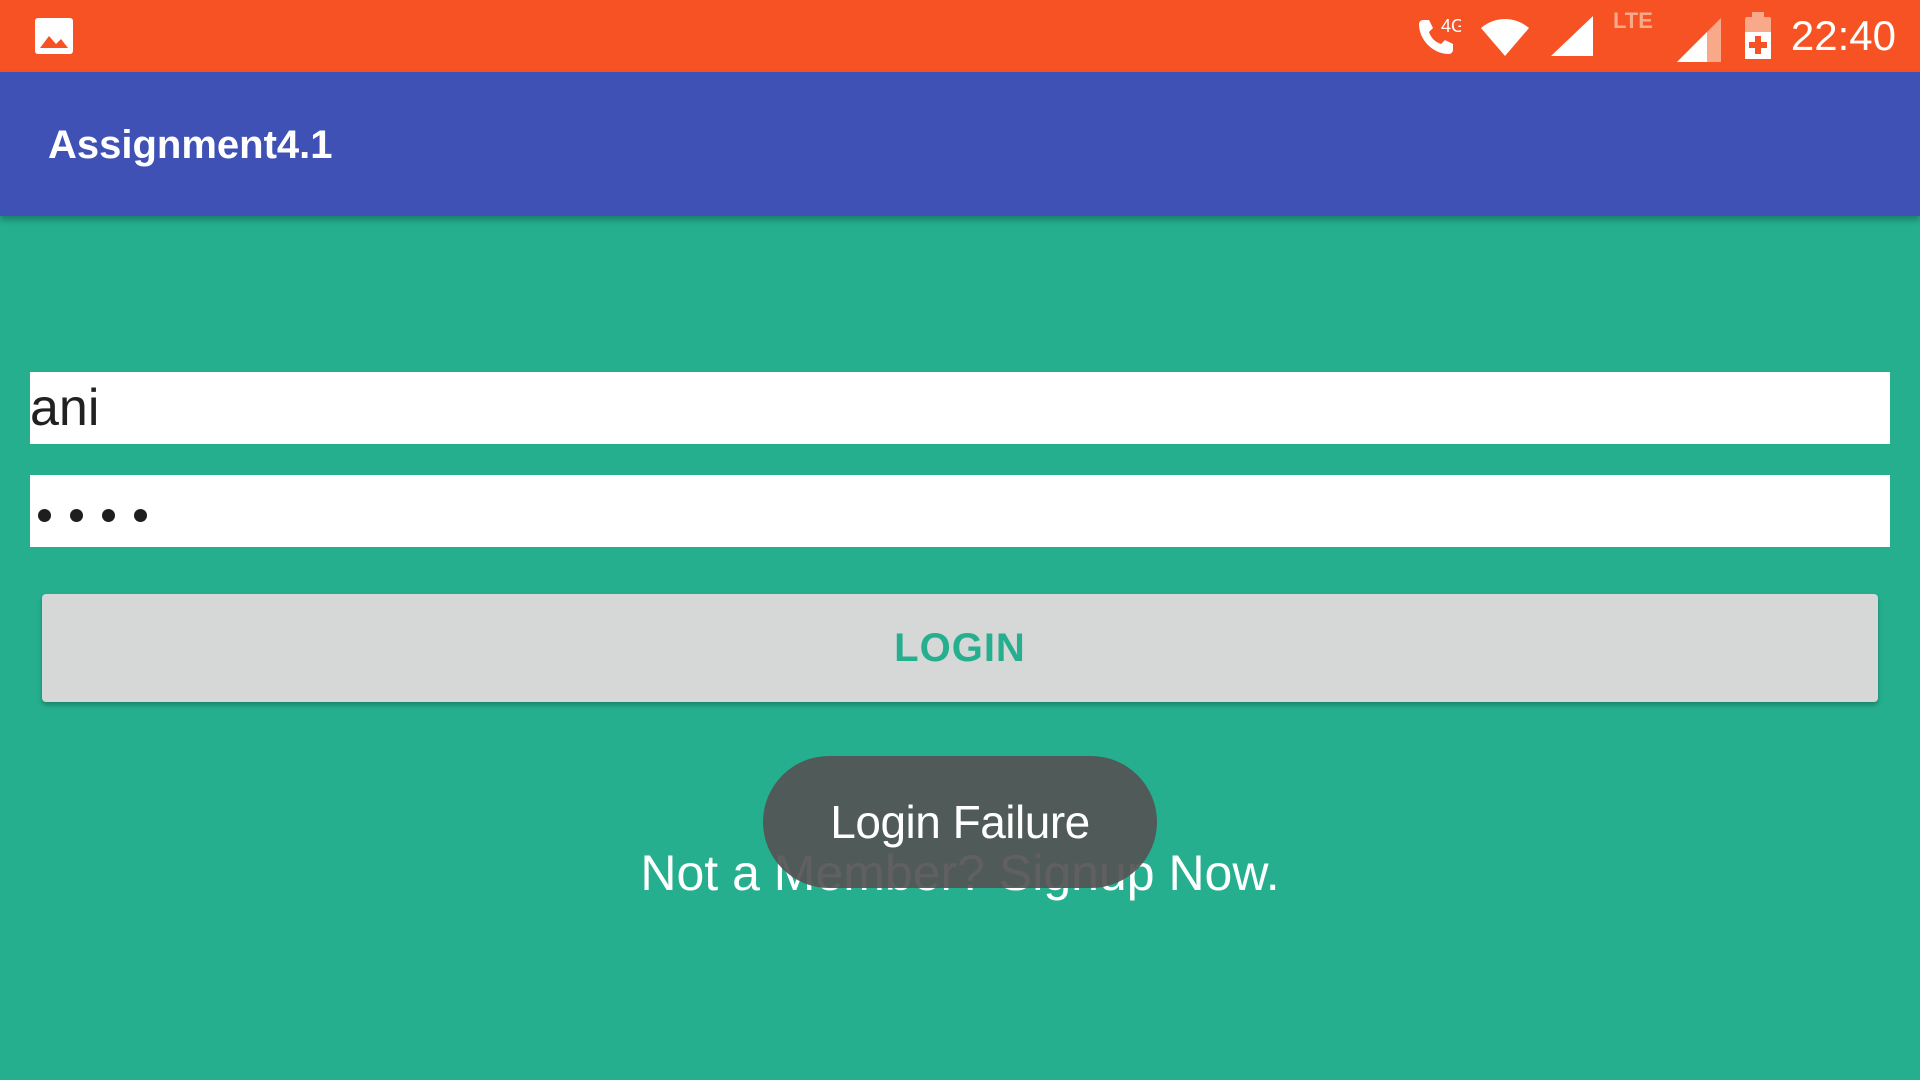 The width and height of the screenshot is (1920, 1080). I want to click on login-button: LOGIN, so click(960, 648).